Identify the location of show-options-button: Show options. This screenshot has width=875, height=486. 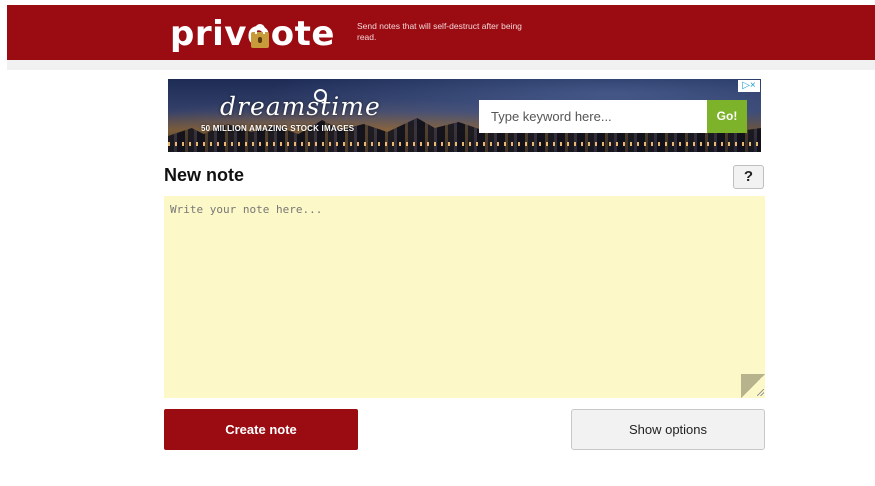
(668, 429).